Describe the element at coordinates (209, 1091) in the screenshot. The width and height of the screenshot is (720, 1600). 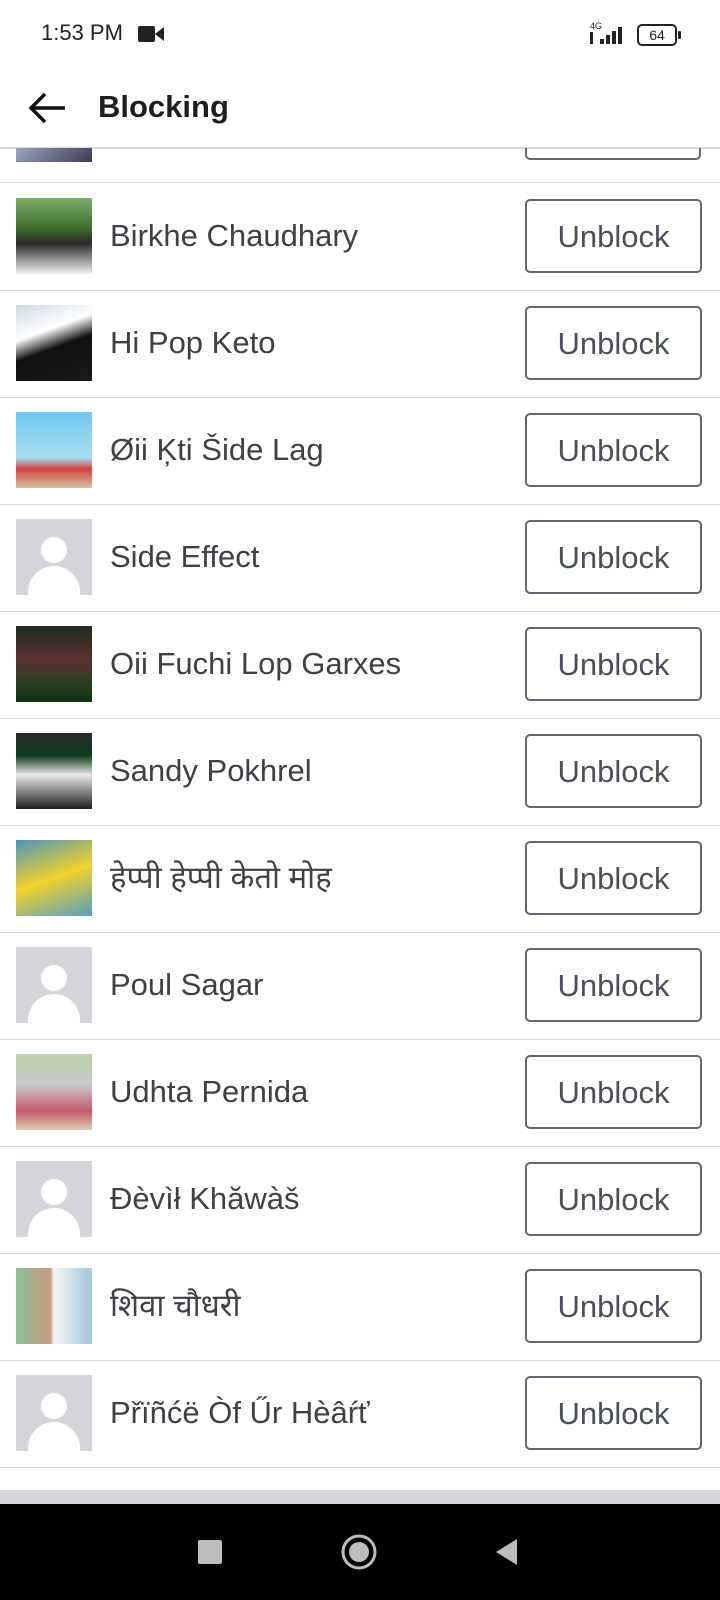
I see `blocked-user-name: Udhta Pernida` at that location.